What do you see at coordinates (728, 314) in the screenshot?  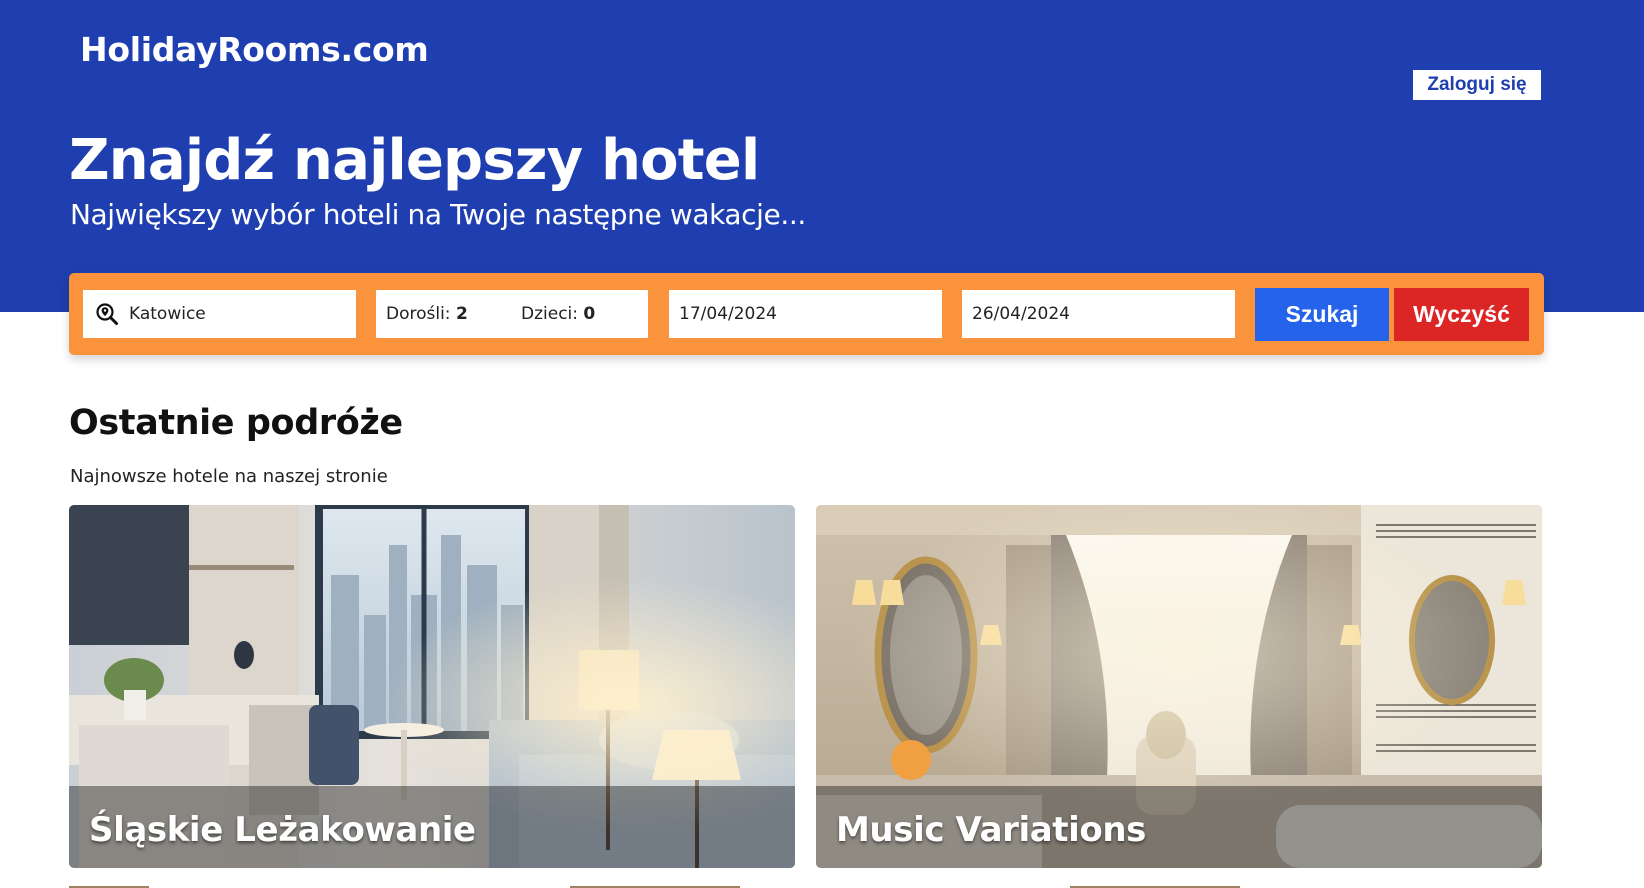 I see `checkin-value: 17/04/2024` at bounding box center [728, 314].